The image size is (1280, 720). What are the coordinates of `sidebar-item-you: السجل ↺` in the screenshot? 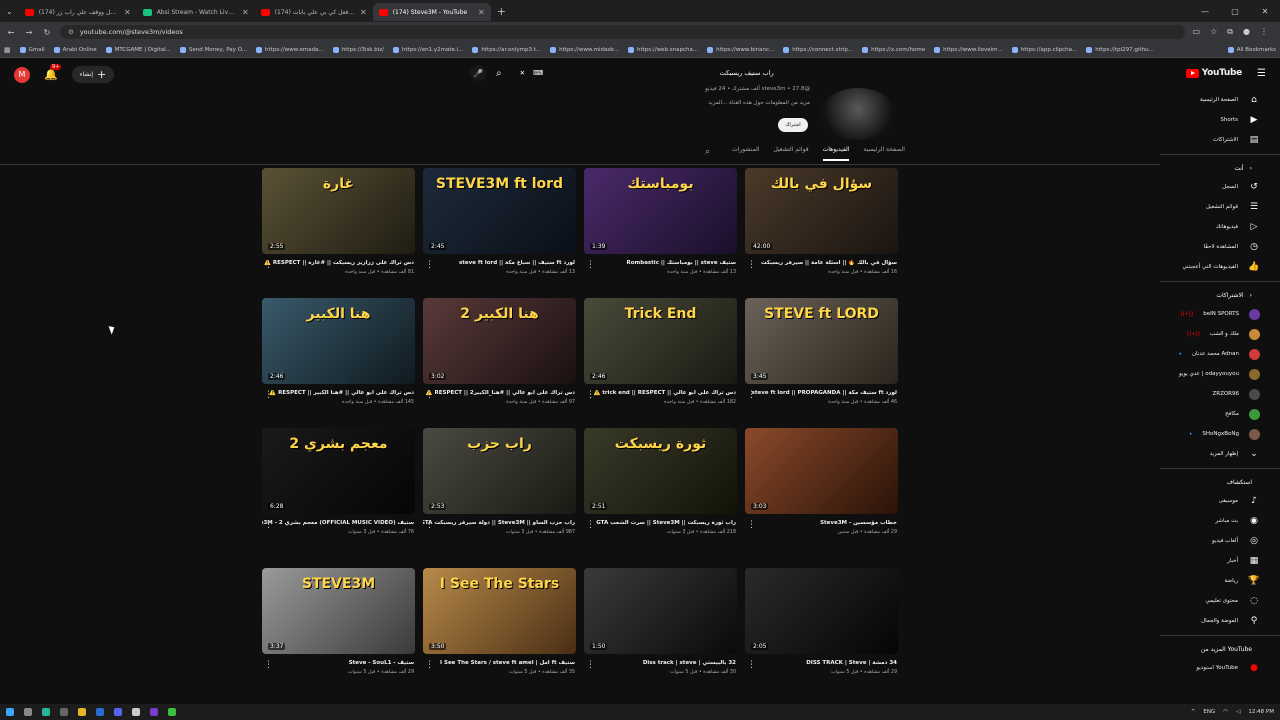 It's located at (1220, 187).